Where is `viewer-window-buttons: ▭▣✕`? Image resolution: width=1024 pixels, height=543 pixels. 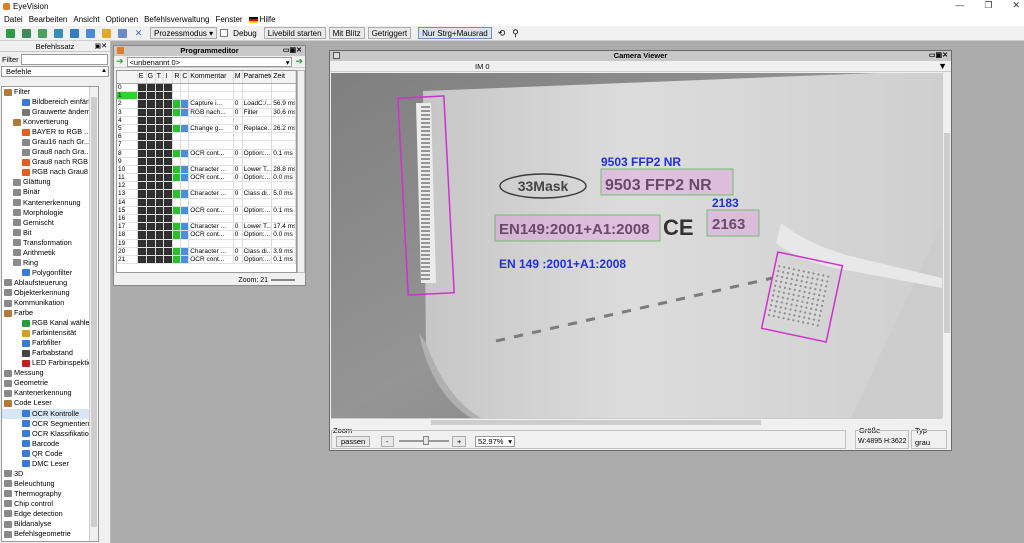 viewer-window-buttons: ▭▣✕ is located at coordinates (938, 56).